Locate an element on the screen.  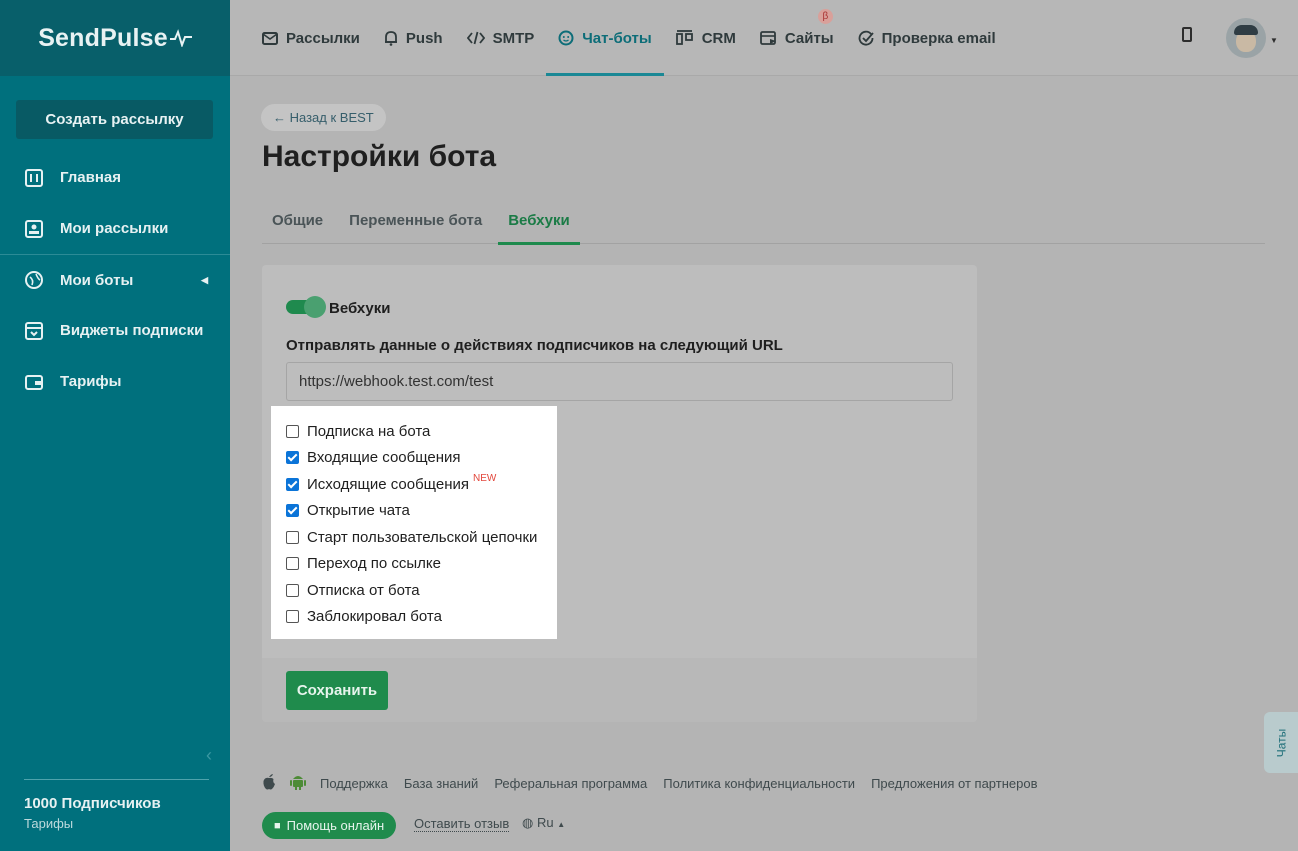
footer-link-knowledge-base: База знаний is located at coordinates (441, 783).